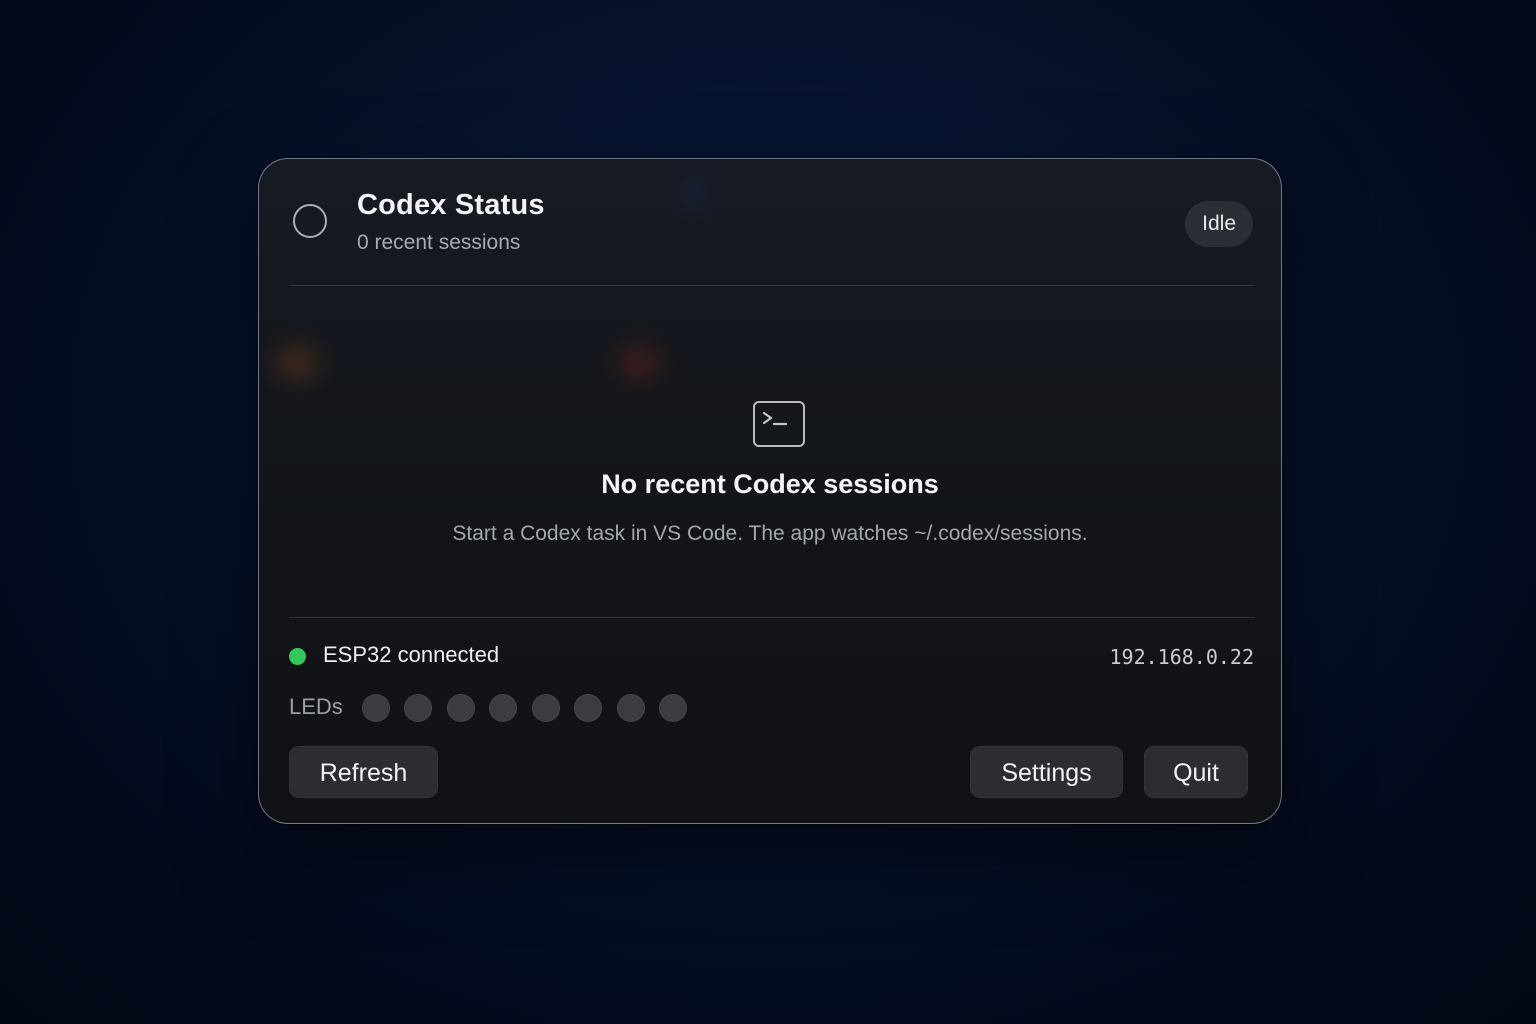 This screenshot has width=1536, height=1024. I want to click on empty-state-title: No recent Codex sessions, so click(770, 484).